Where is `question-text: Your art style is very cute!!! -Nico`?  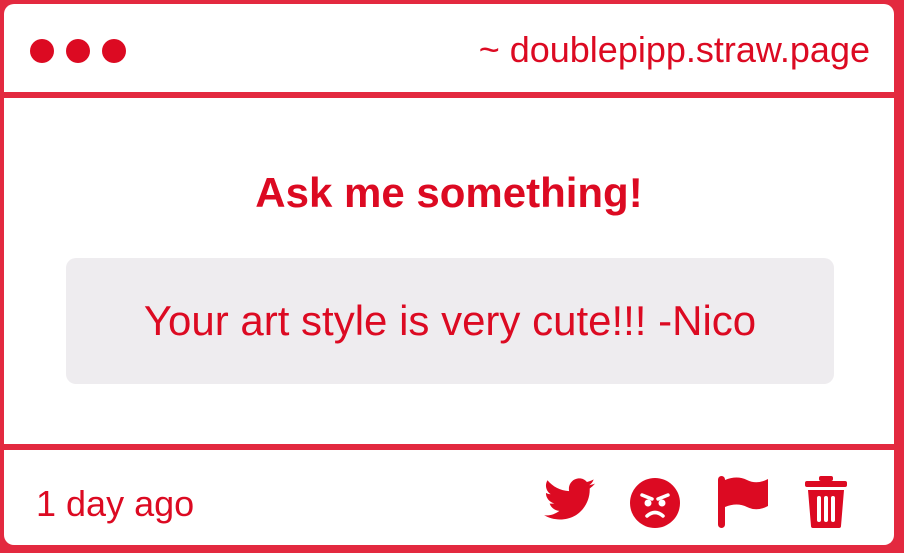 question-text: Your art style is very cute!!! -Nico is located at coordinates (450, 320).